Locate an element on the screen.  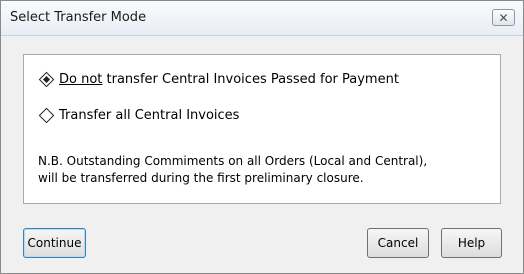
title-bar: Select Transfer Mode ✕ is located at coordinates (262, 18).